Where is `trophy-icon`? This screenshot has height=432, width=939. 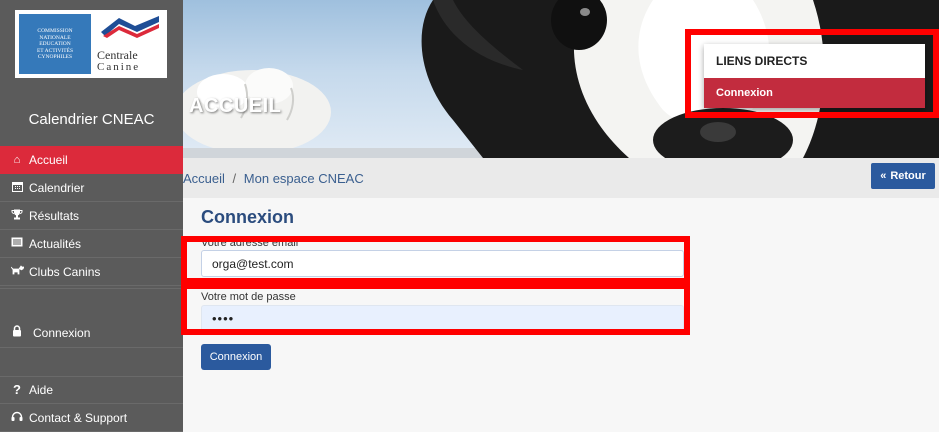
trophy-icon is located at coordinates (17, 216).